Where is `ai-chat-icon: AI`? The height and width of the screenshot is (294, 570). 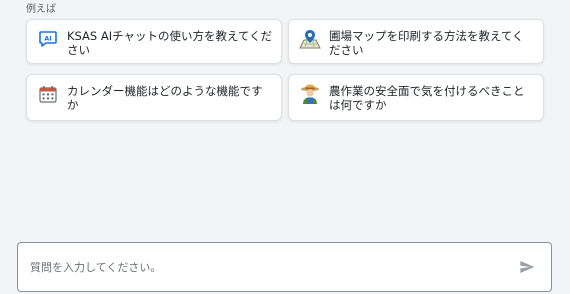 ai-chat-icon: AI is located at coordinates (48, 39).